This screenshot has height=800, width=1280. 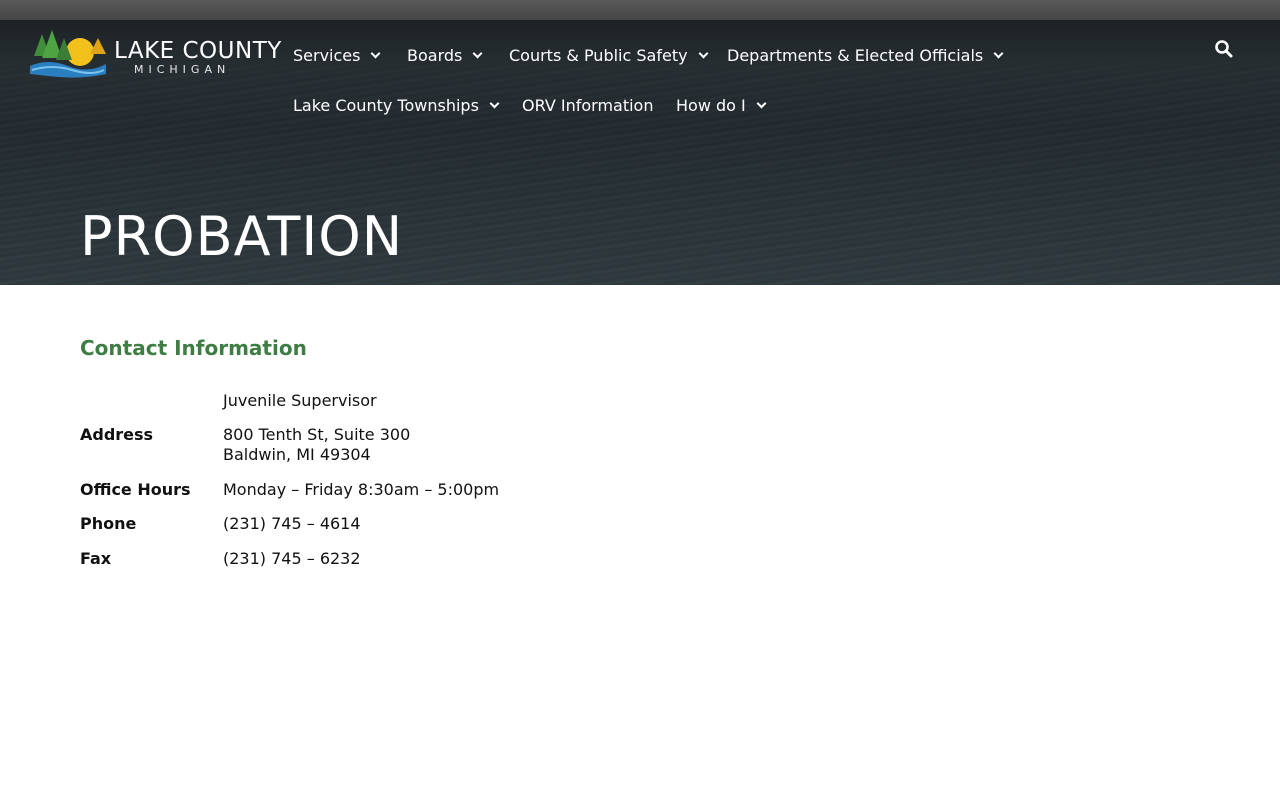 What do you see at coordinates (598, 55) in the screenshot?
I see `nav-label: Courts & Public Safety` at bounding box center [598, 55].